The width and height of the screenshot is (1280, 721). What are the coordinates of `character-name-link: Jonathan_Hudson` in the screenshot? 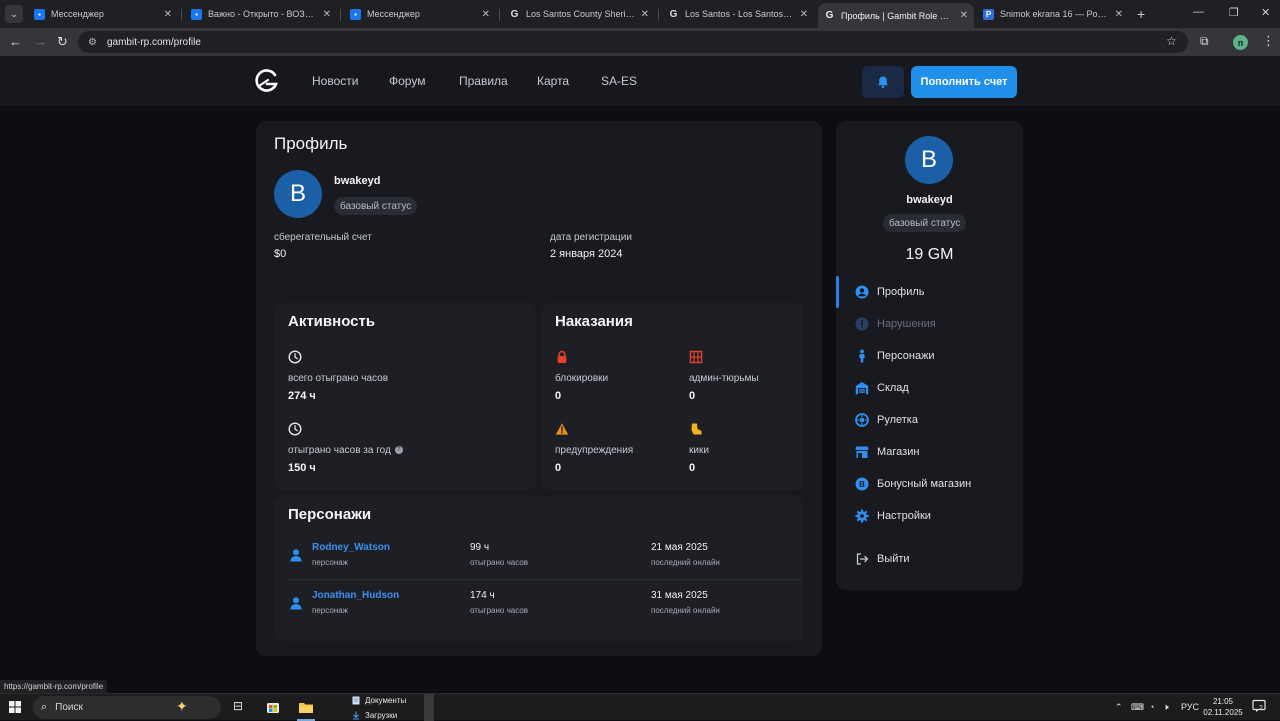 It's located at (355, 595).